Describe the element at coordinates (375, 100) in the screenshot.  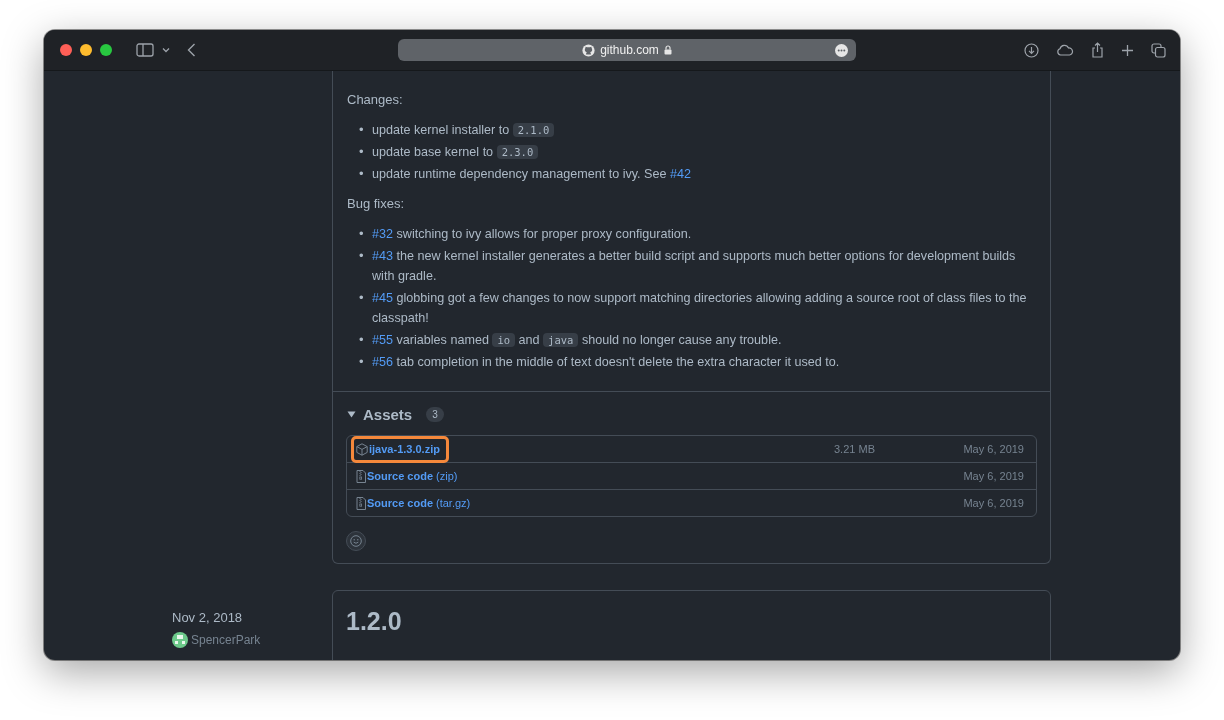
I see `section-heading: Changes:` at that location.